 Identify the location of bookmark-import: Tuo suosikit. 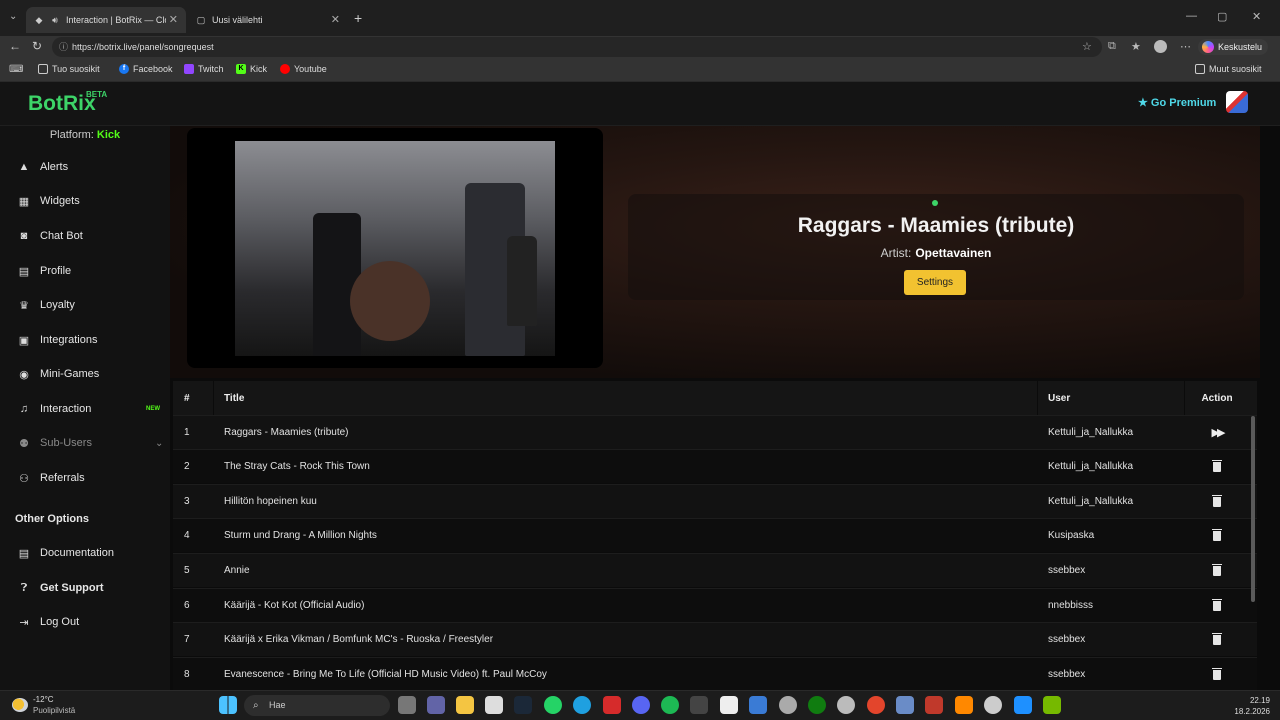
(69, 69).